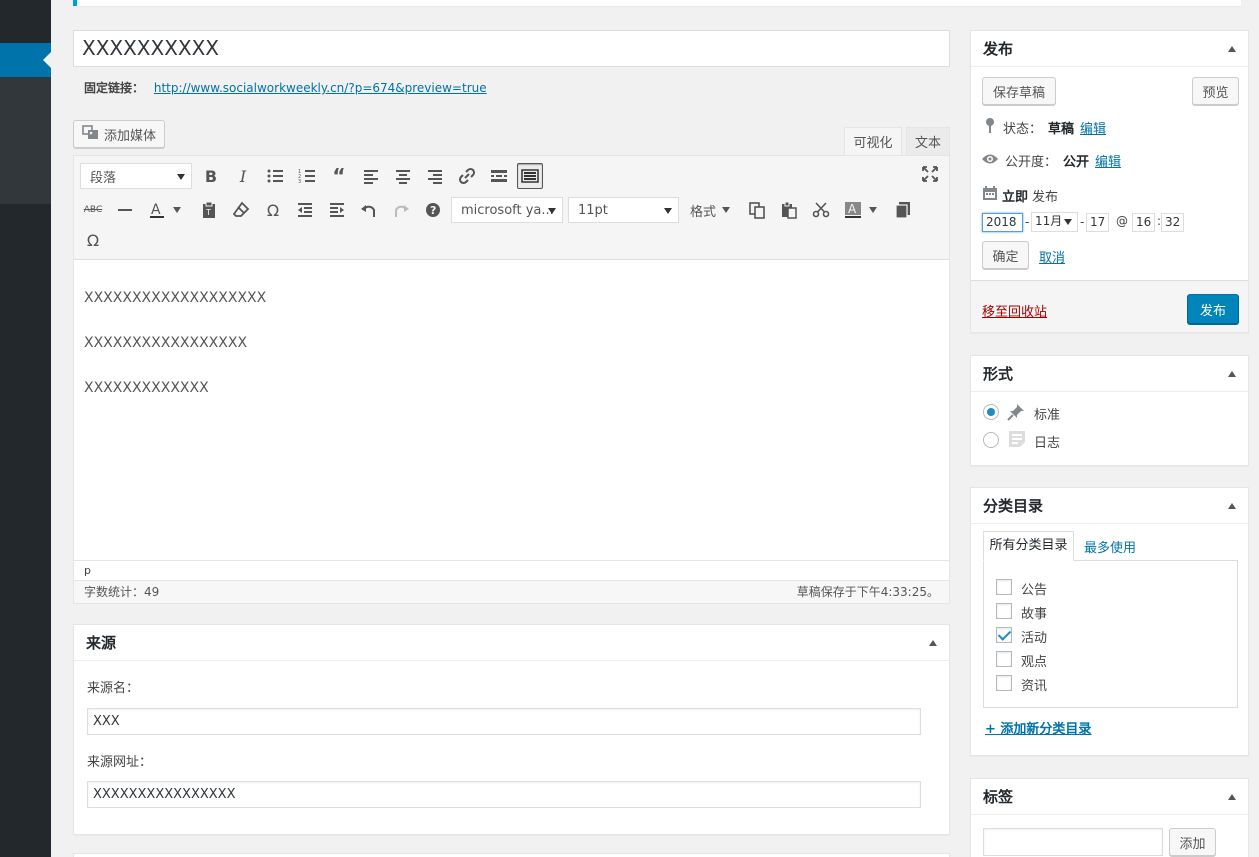 The width and height of the screenshot is (1259, 857). What do you see at coordinates (93, 210) in the screenshot?
I see `strikethrough-icon: ABC` at bounding box center [93, 210].